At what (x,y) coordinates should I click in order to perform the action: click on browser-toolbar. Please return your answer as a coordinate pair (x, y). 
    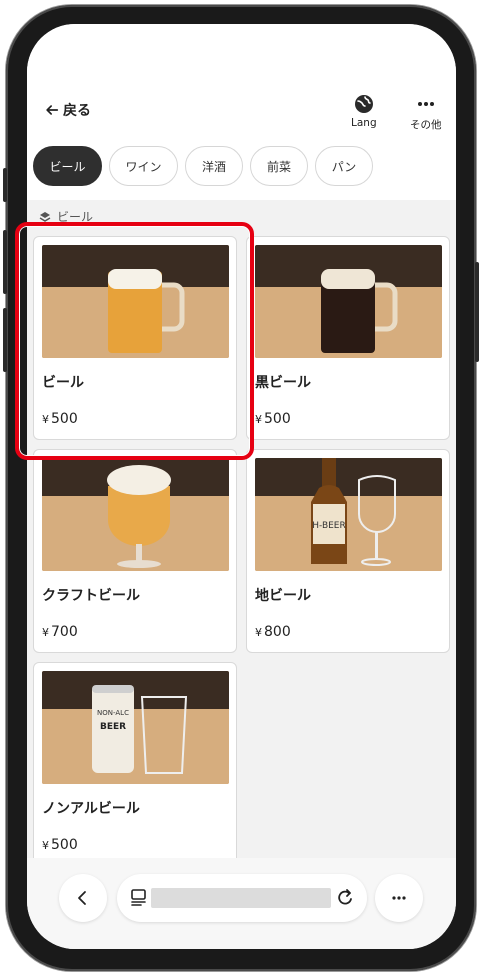
    Looking at the image, I should click on (241, 903).